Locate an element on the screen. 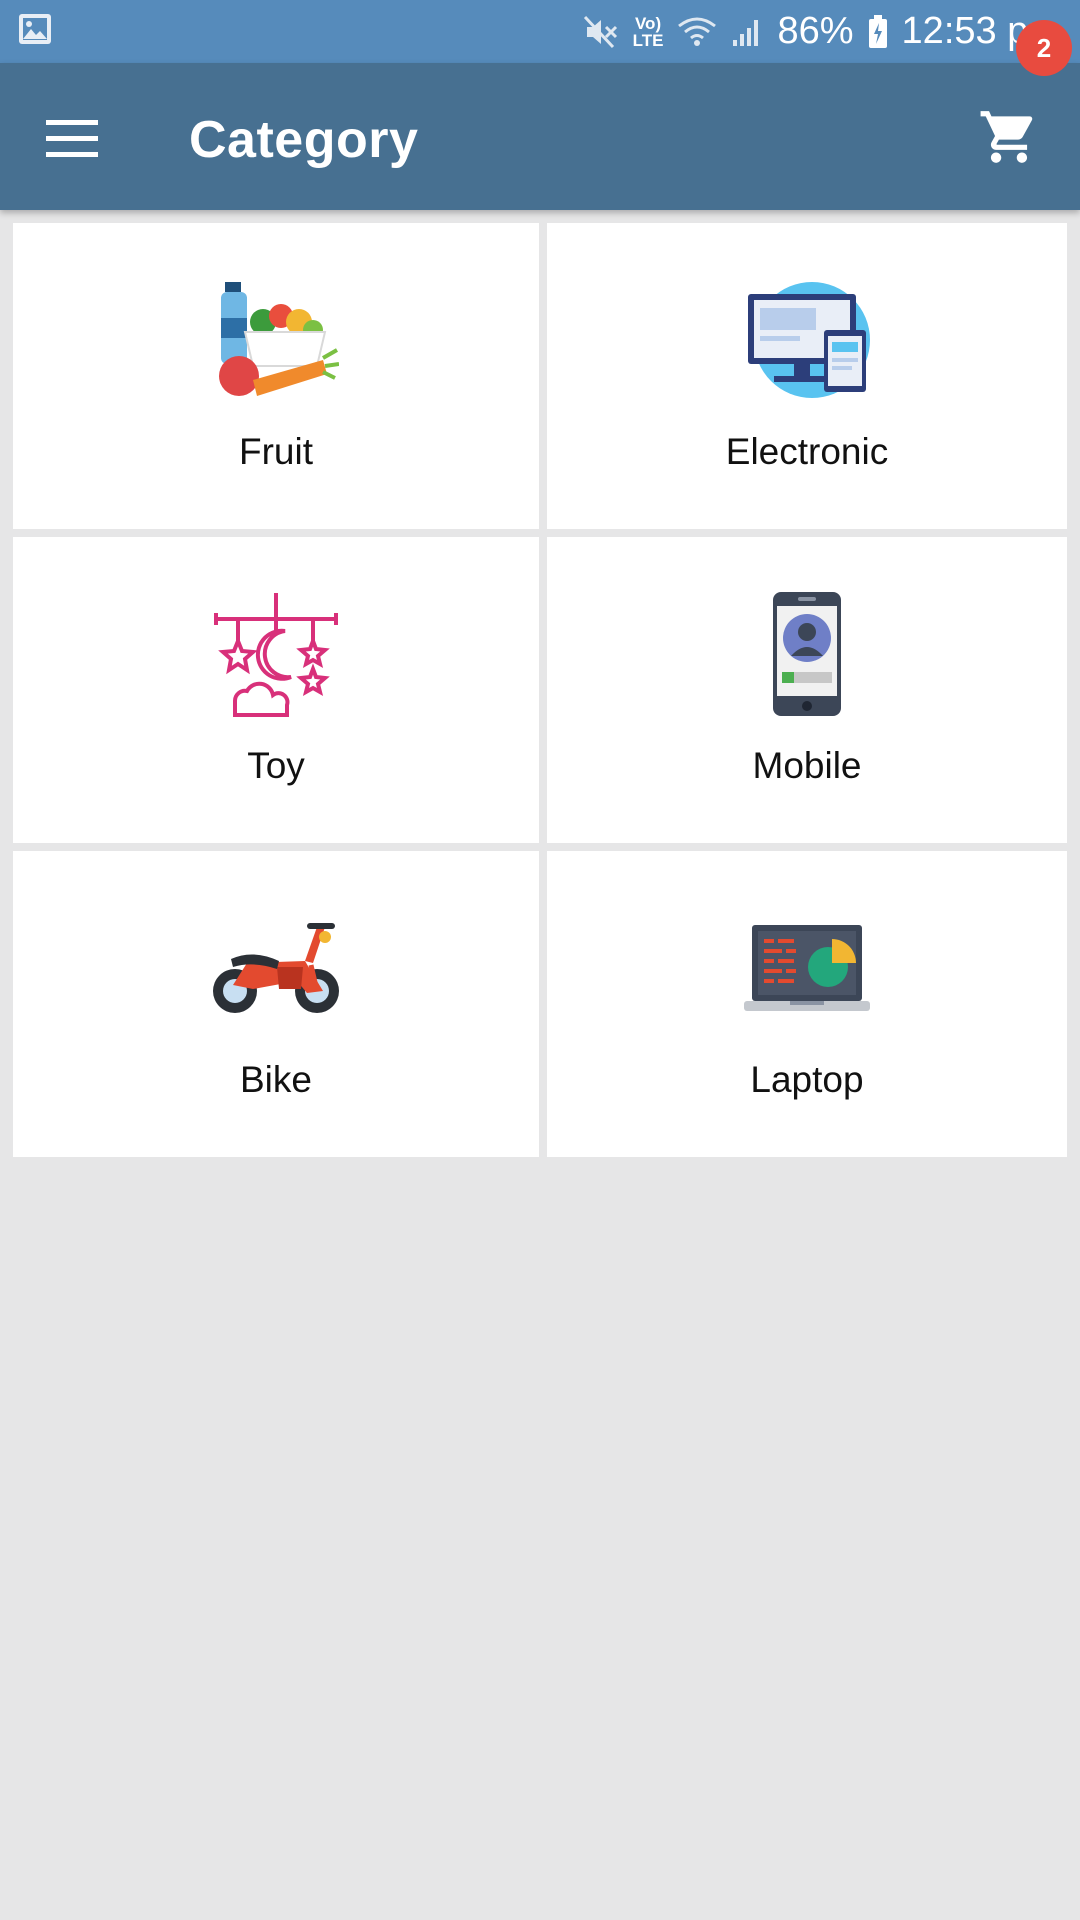  electronic-devices-icon is located at coordinates (807, 340).